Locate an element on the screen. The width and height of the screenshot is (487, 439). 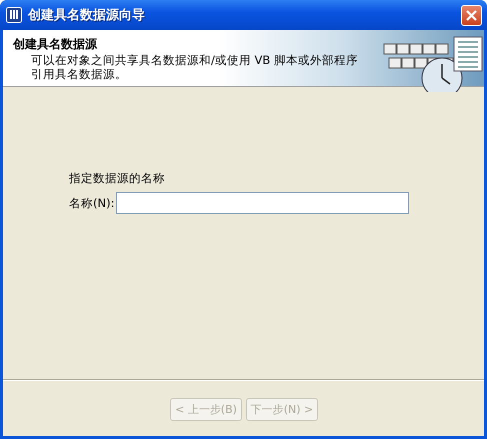
header-title: 创建具名数据源 is located at coordinates (55, 44).